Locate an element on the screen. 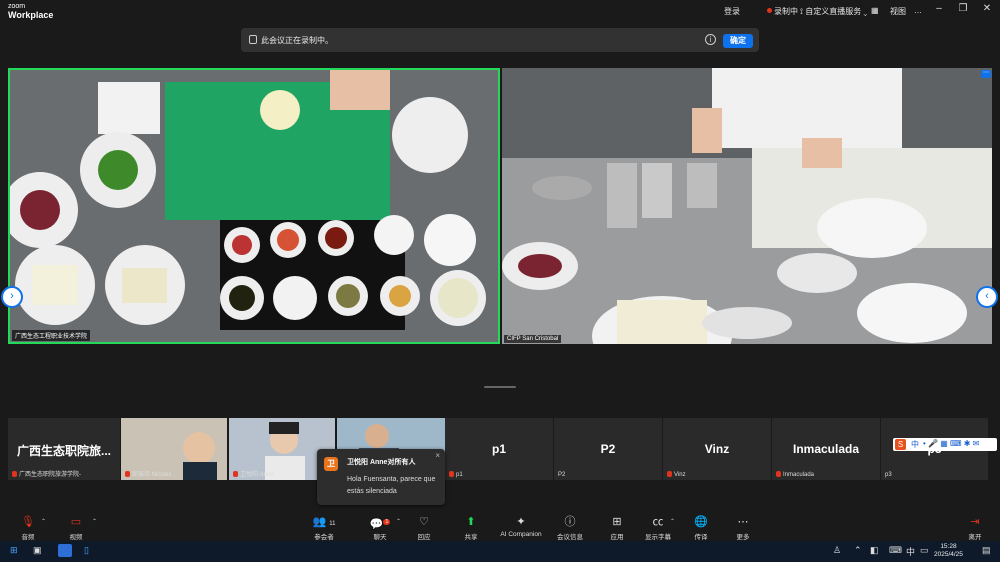 Image resolution: width=1000 pixels, height=562 pixels. participant-name-small: 邱骏伟 Nicolás is located at coordinates (148, 473).